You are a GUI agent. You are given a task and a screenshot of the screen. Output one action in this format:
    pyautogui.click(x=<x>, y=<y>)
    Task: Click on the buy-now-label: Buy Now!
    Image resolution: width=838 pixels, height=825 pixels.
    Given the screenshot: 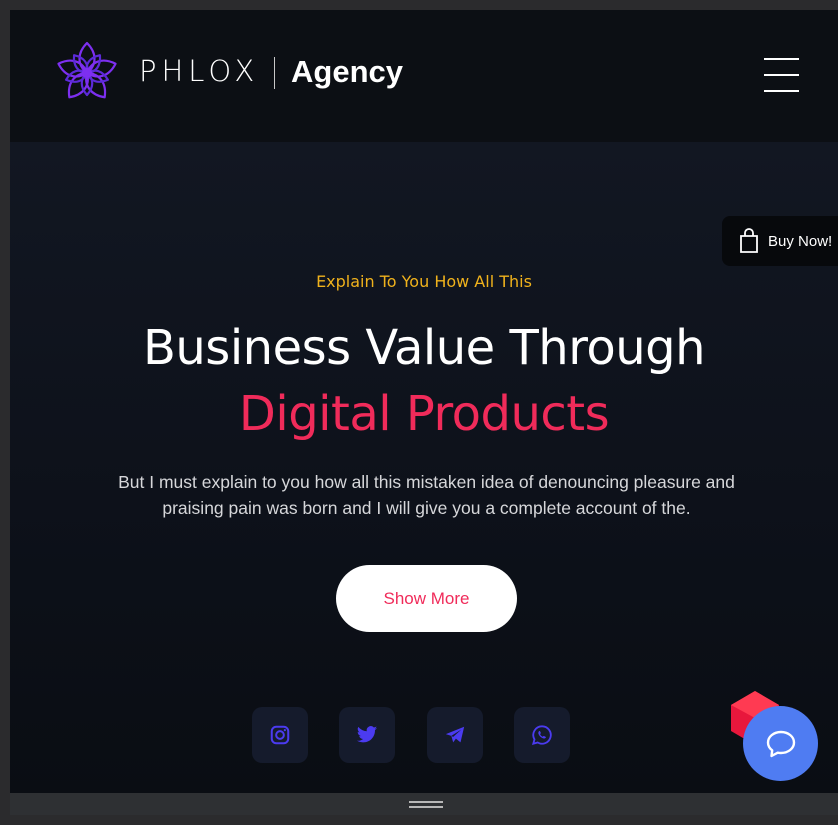 What is the action you would take?
    pyautogui.click(x=800, y=241)
    